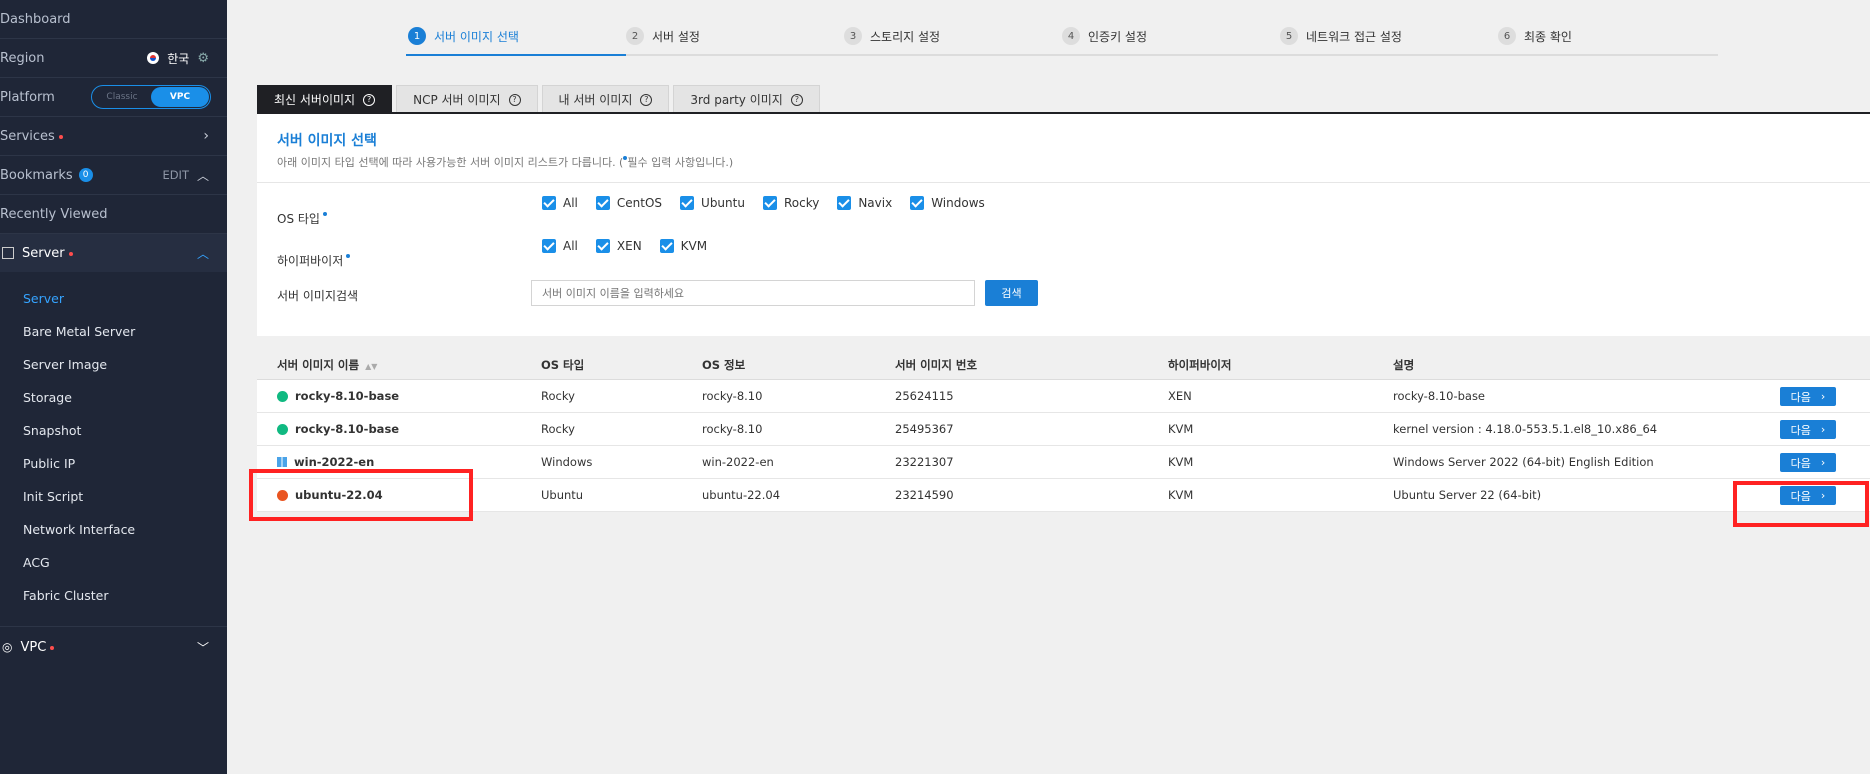 This screenshot has height=774, width=1870. I want to click on os-checkbox-ubuntu: Ubuntu, so click(712, 203).